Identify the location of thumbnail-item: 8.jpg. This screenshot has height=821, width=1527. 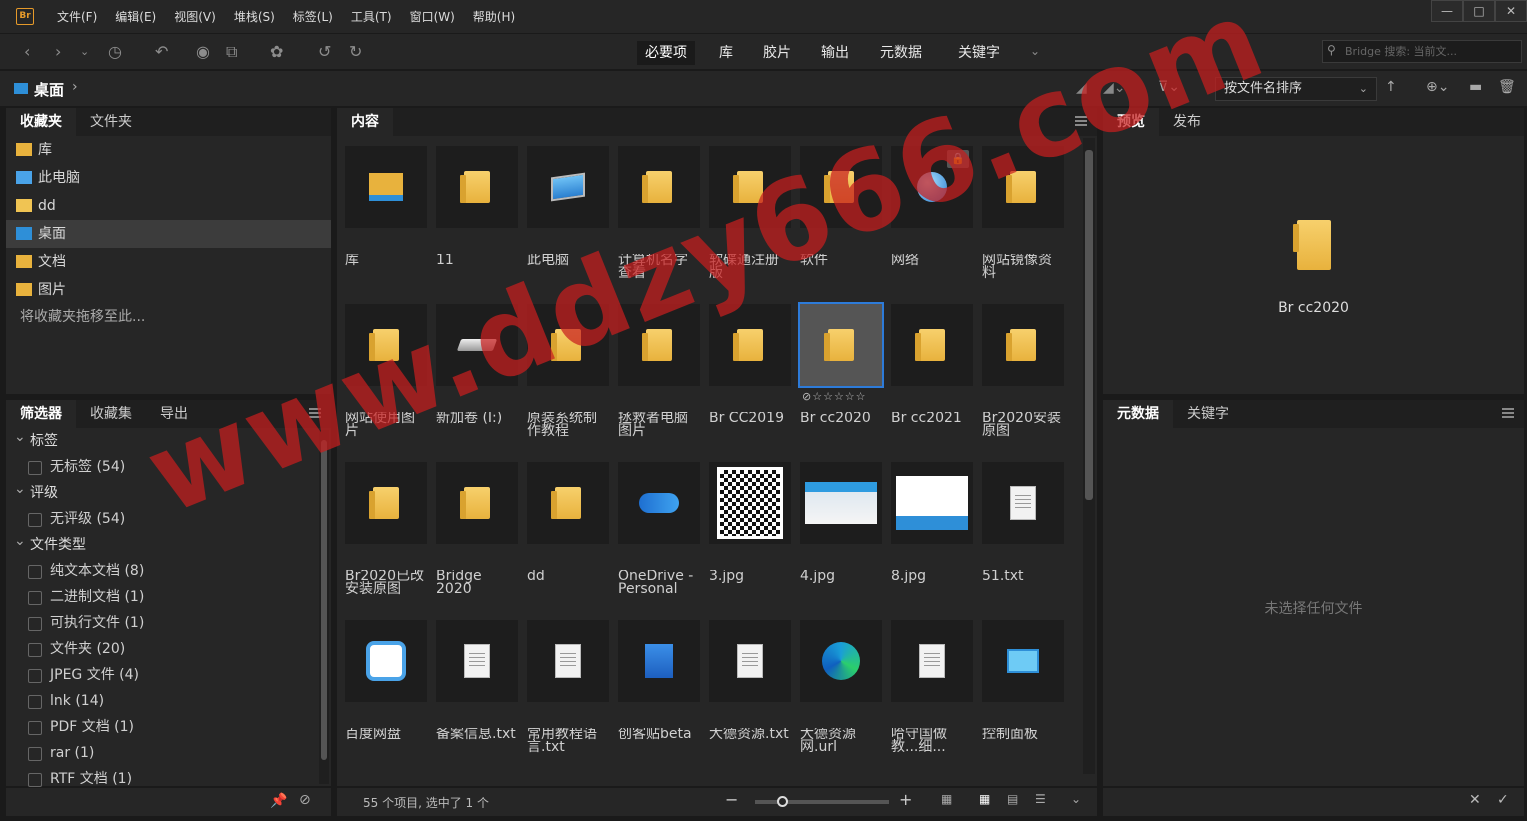
(932, 522).